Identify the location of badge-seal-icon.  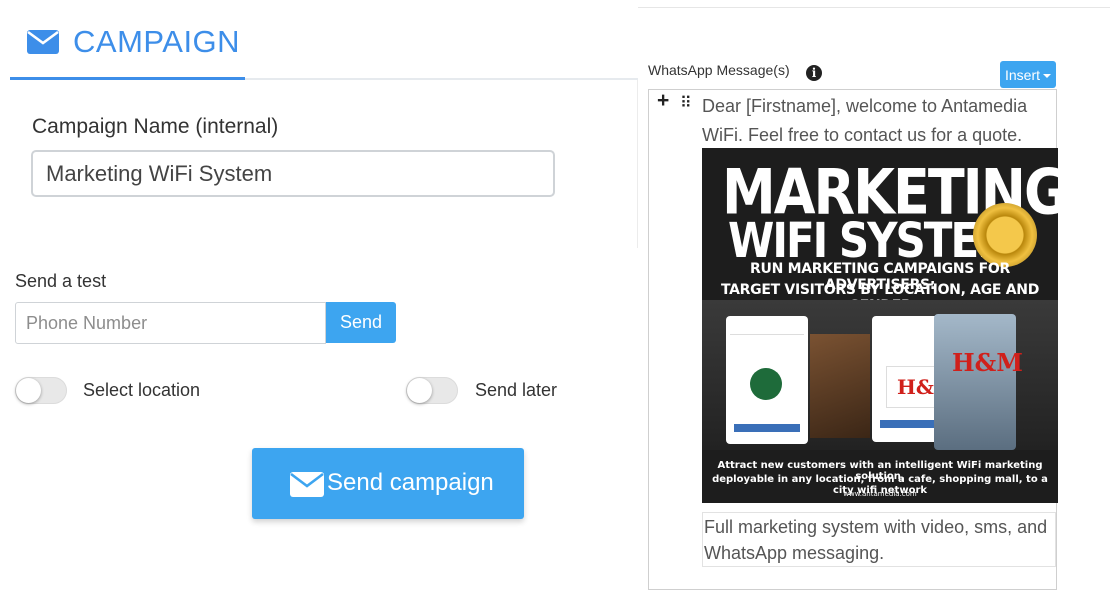
(1005, 235).